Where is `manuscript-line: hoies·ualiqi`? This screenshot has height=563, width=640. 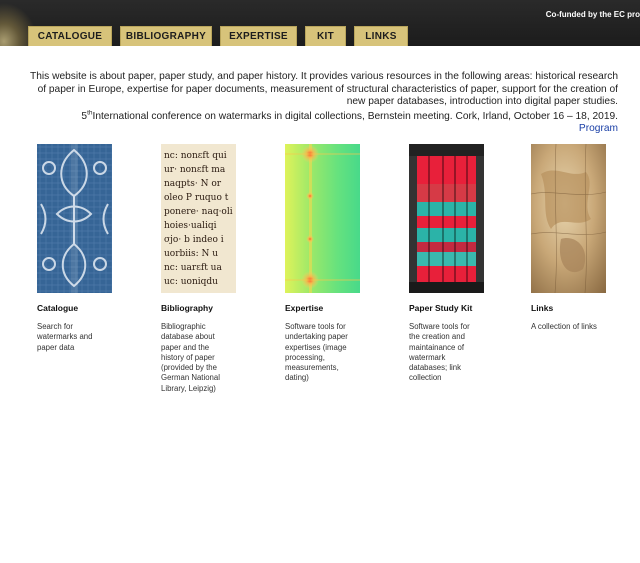 manuscript-line: hoies·ualiqi is located at coordinates (190, 226).